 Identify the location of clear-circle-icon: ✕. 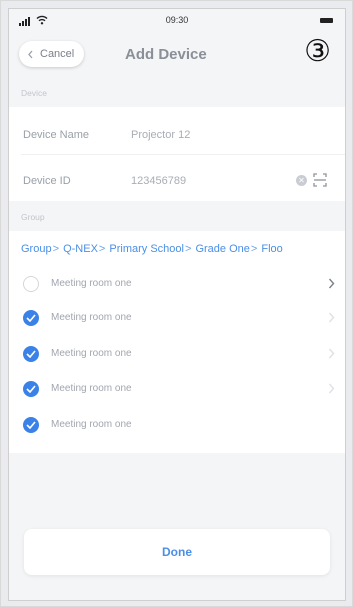
(301, 180).